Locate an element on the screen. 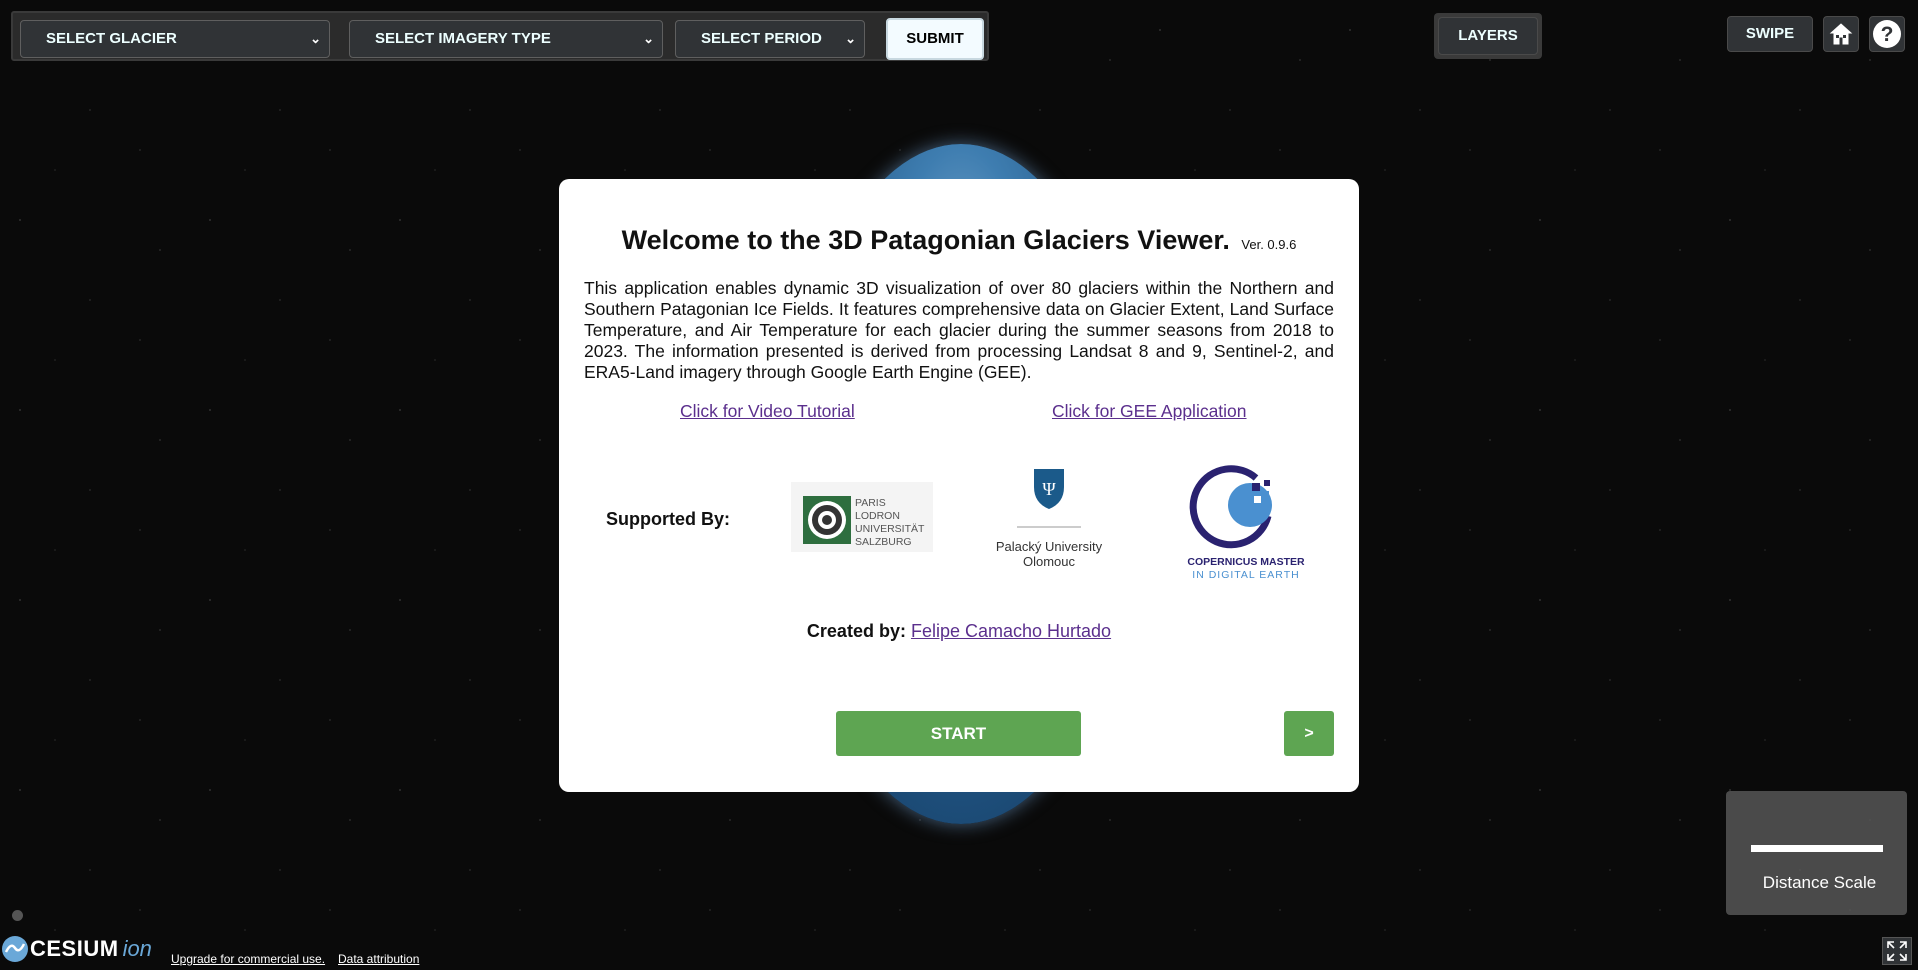 This screenshot has width=1918, height=970. palacky-line-1: Palacký University is located at coordinates (1049, 546).